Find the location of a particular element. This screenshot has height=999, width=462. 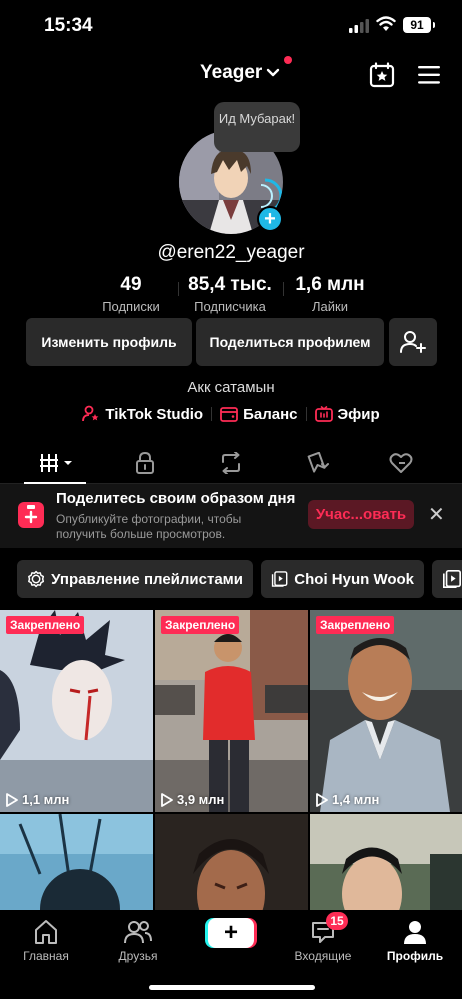

home-indicator is located at coordinates (232, 987).